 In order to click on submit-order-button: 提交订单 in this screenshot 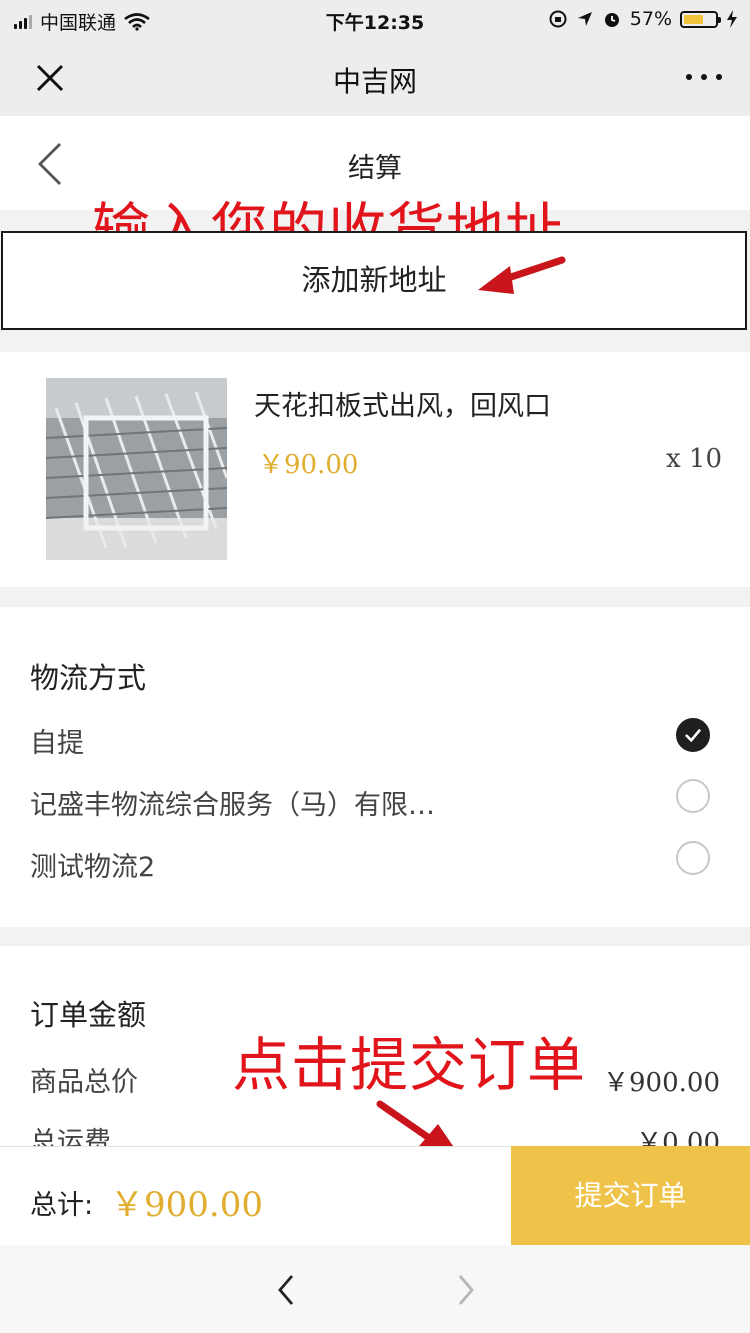, I will do `click(630, 1195)`.